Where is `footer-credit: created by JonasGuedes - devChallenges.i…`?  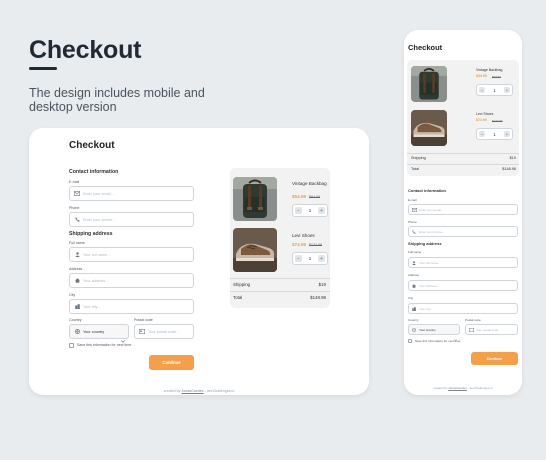 footer-credit: created by JonasGuedes - devChallenges.i… is located at coordinates (199, 391).